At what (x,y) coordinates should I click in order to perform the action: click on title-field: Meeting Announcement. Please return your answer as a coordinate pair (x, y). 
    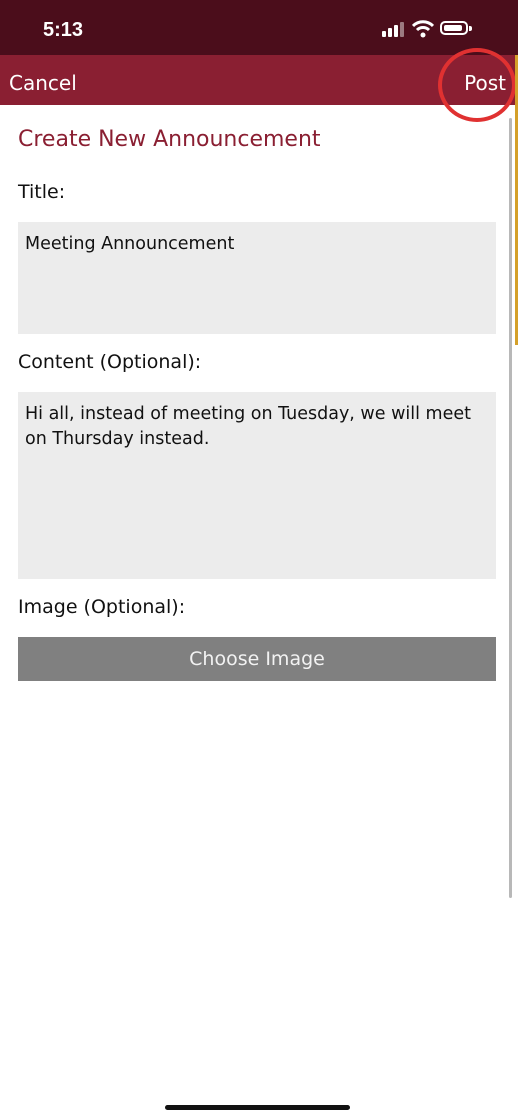
    Looking at the image, I should click on (257, 278).